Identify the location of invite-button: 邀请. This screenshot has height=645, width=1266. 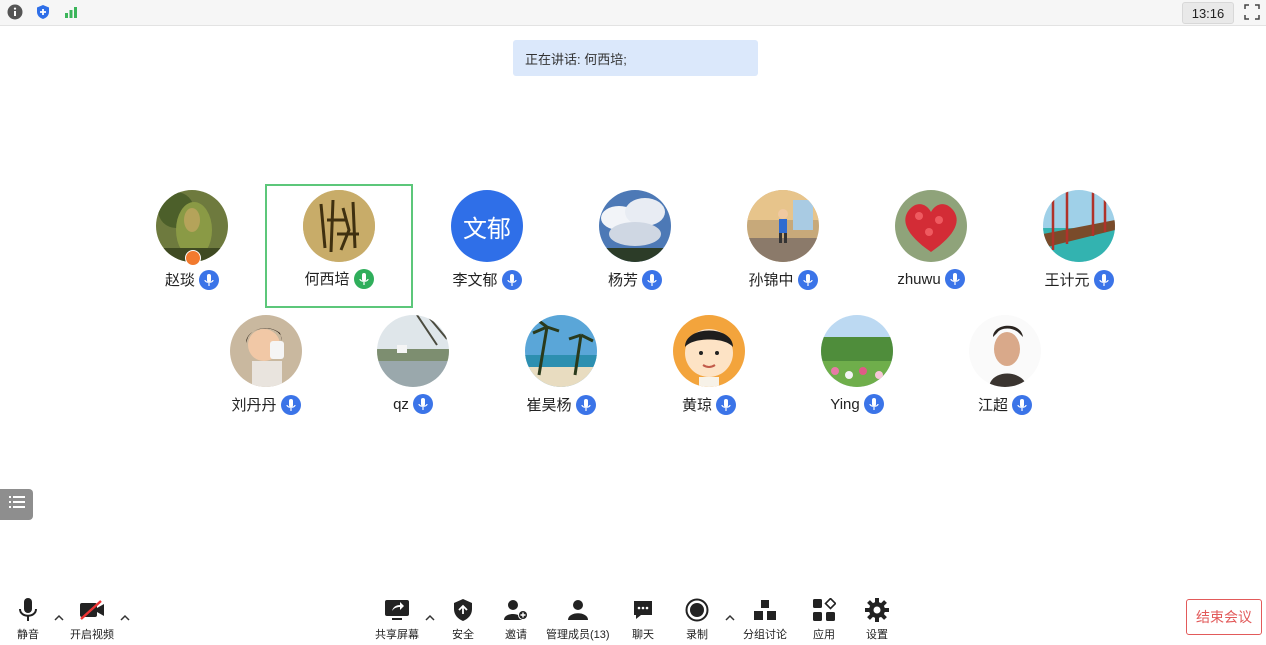
(516, 620).